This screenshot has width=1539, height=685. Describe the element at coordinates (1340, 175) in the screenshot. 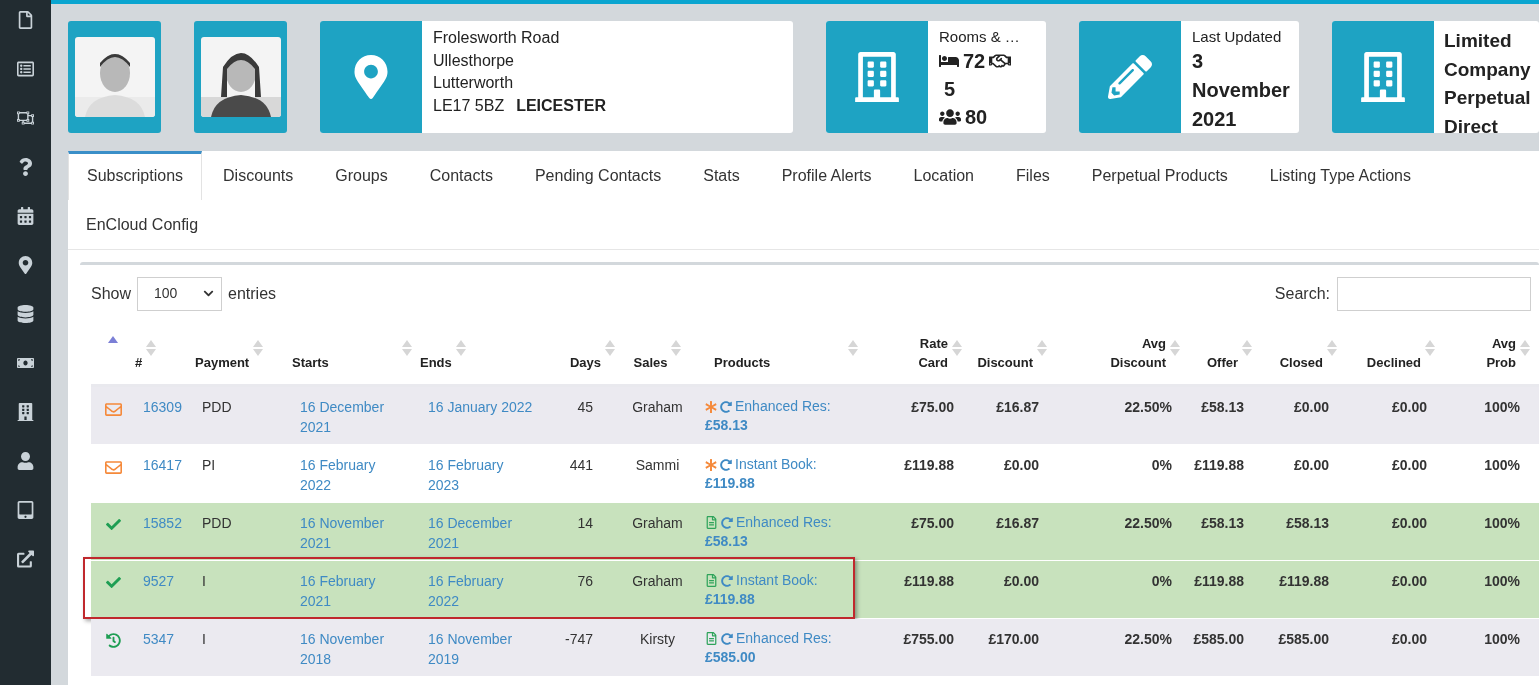

I see `tab: Listing Type Actions` at that location.